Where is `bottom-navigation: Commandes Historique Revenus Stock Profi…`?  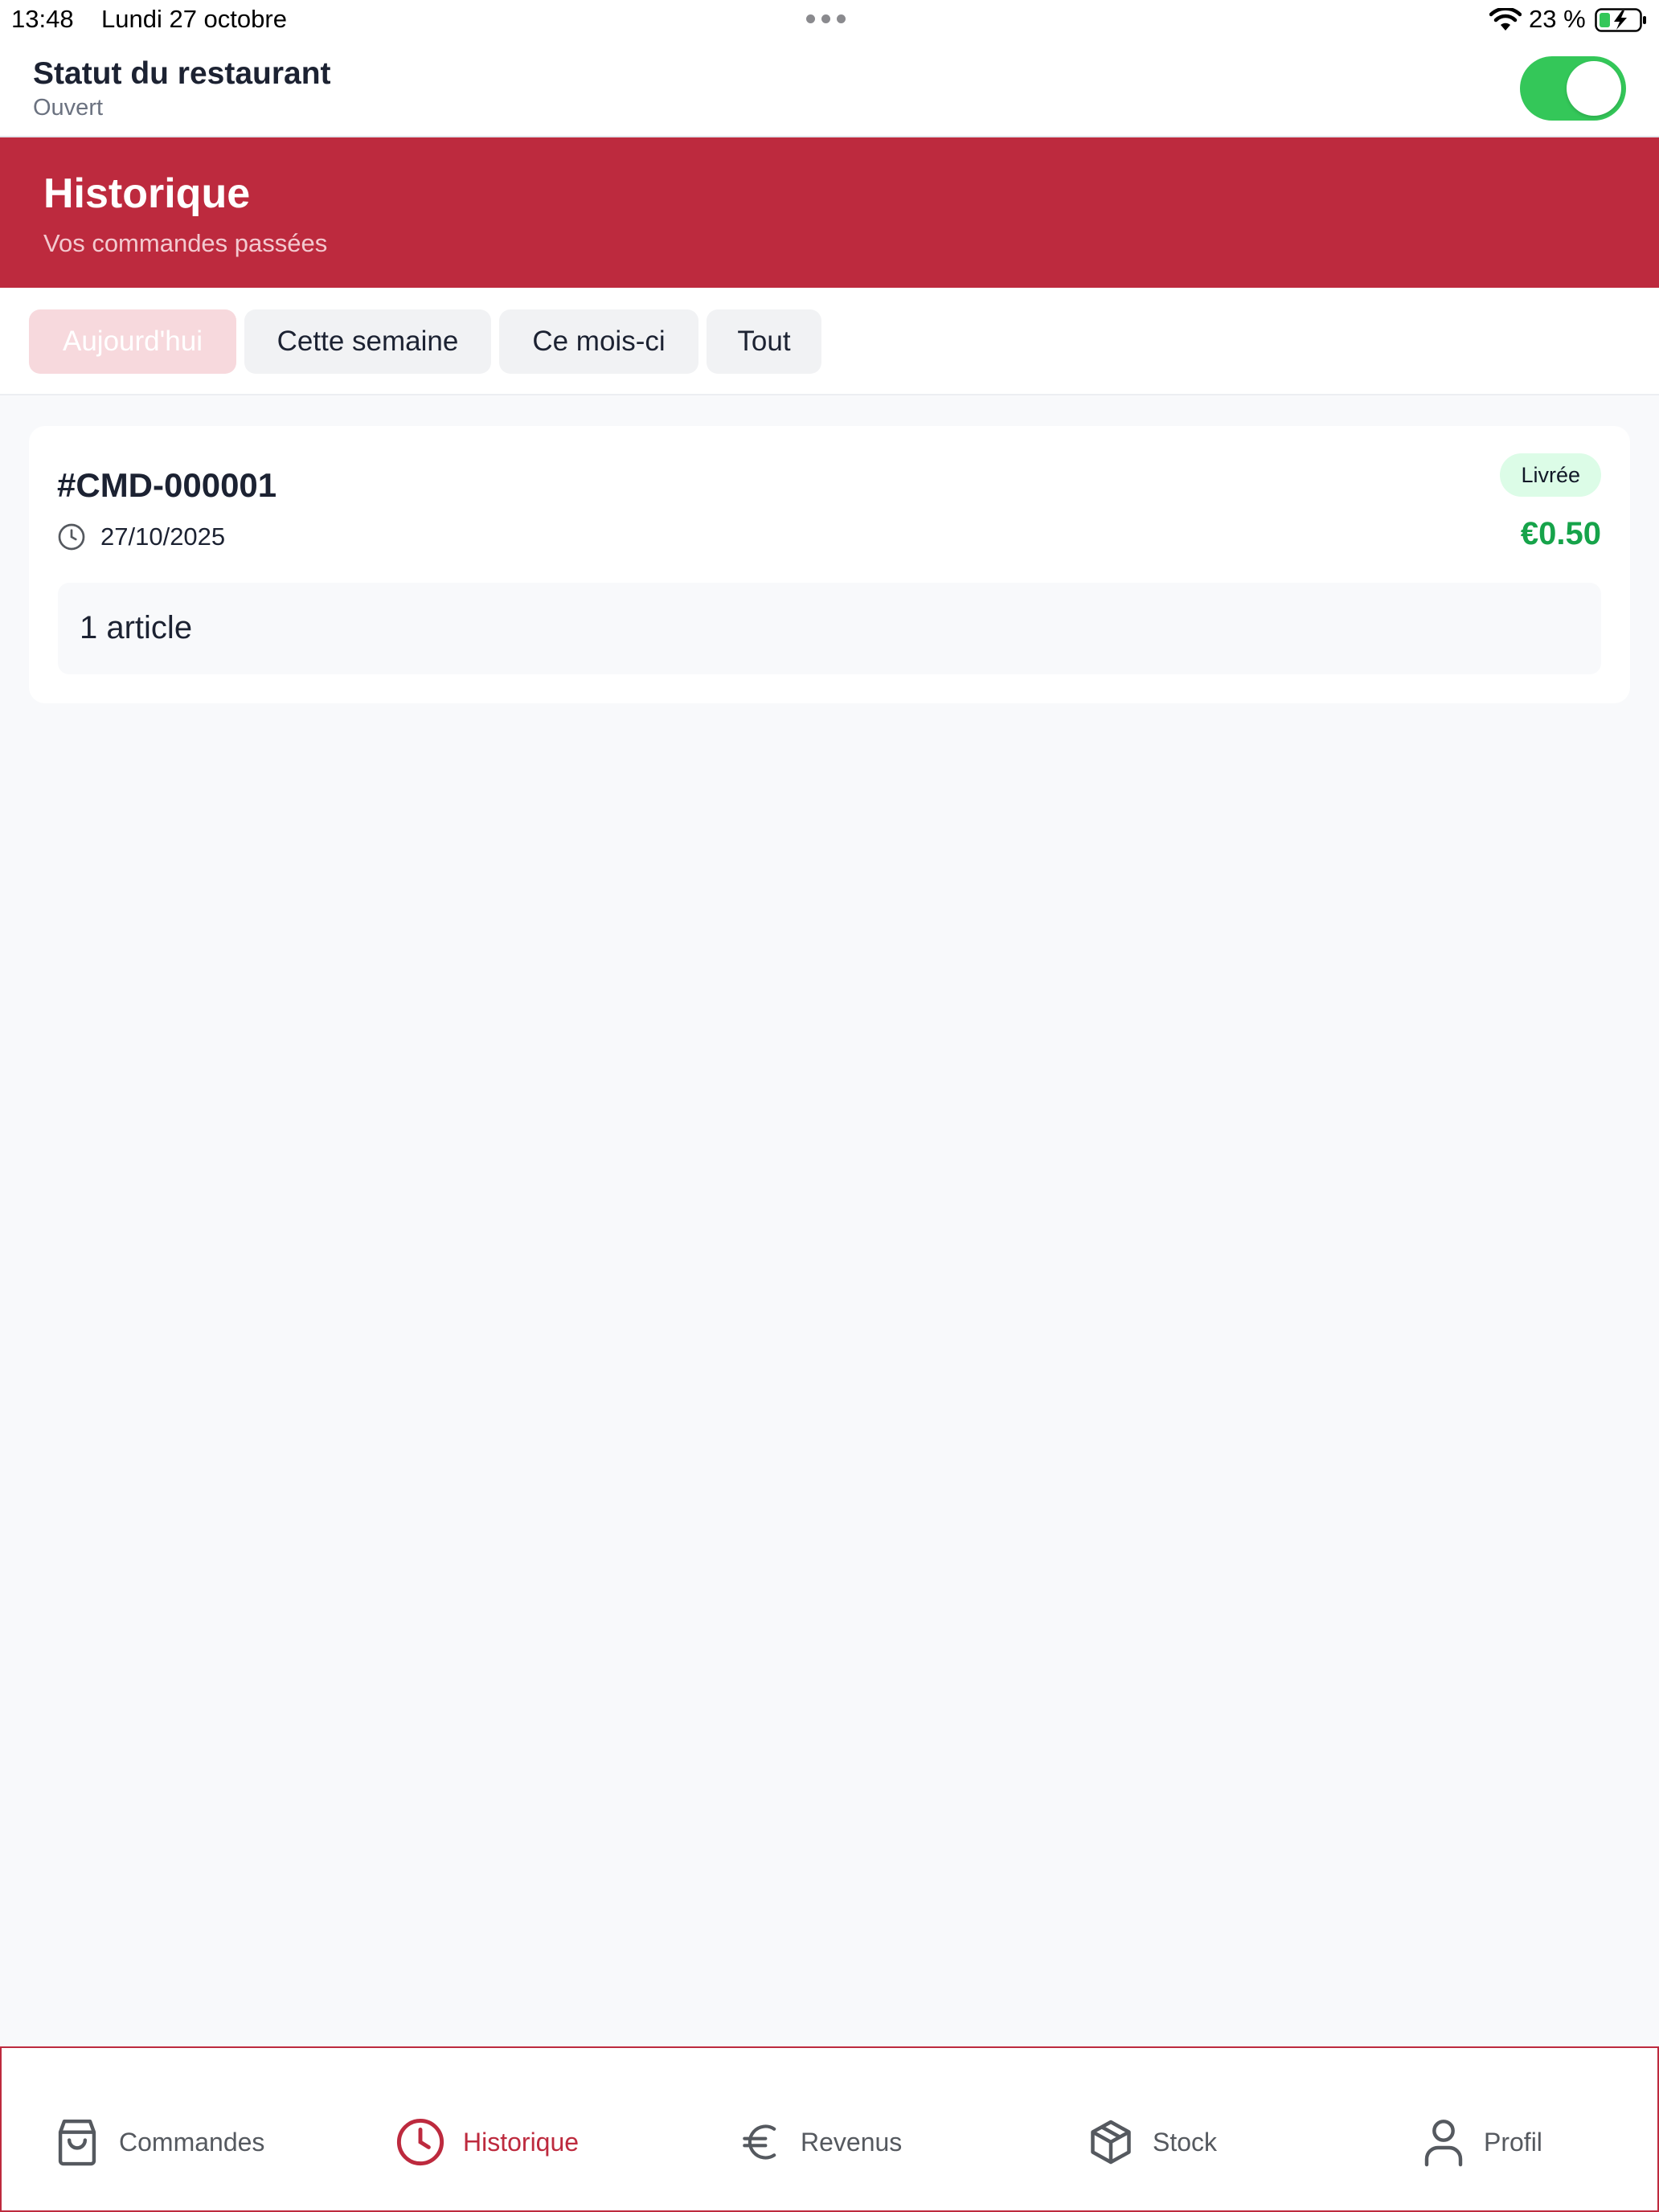 bottom-navigation: Commandes Historique Revenus Stock Profi… is located at coordinates (829, 2129).